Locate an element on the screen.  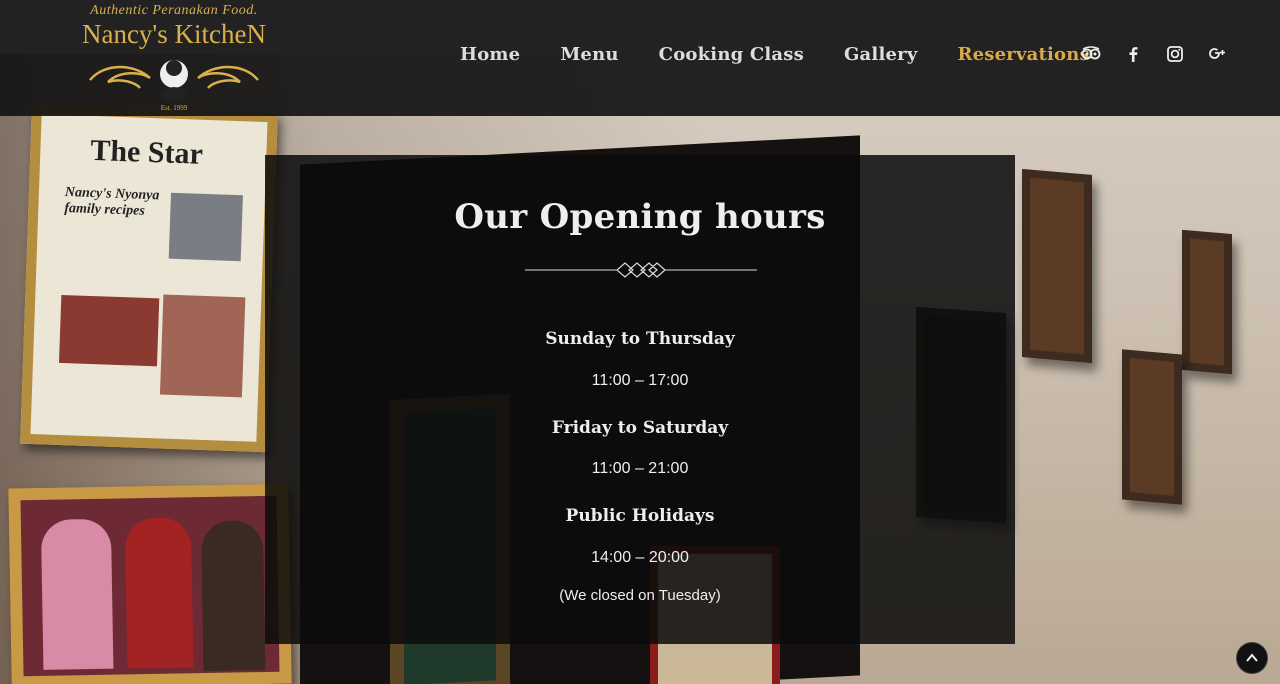
nav-reservations: Reservations is located at coordinates (1023, 54).